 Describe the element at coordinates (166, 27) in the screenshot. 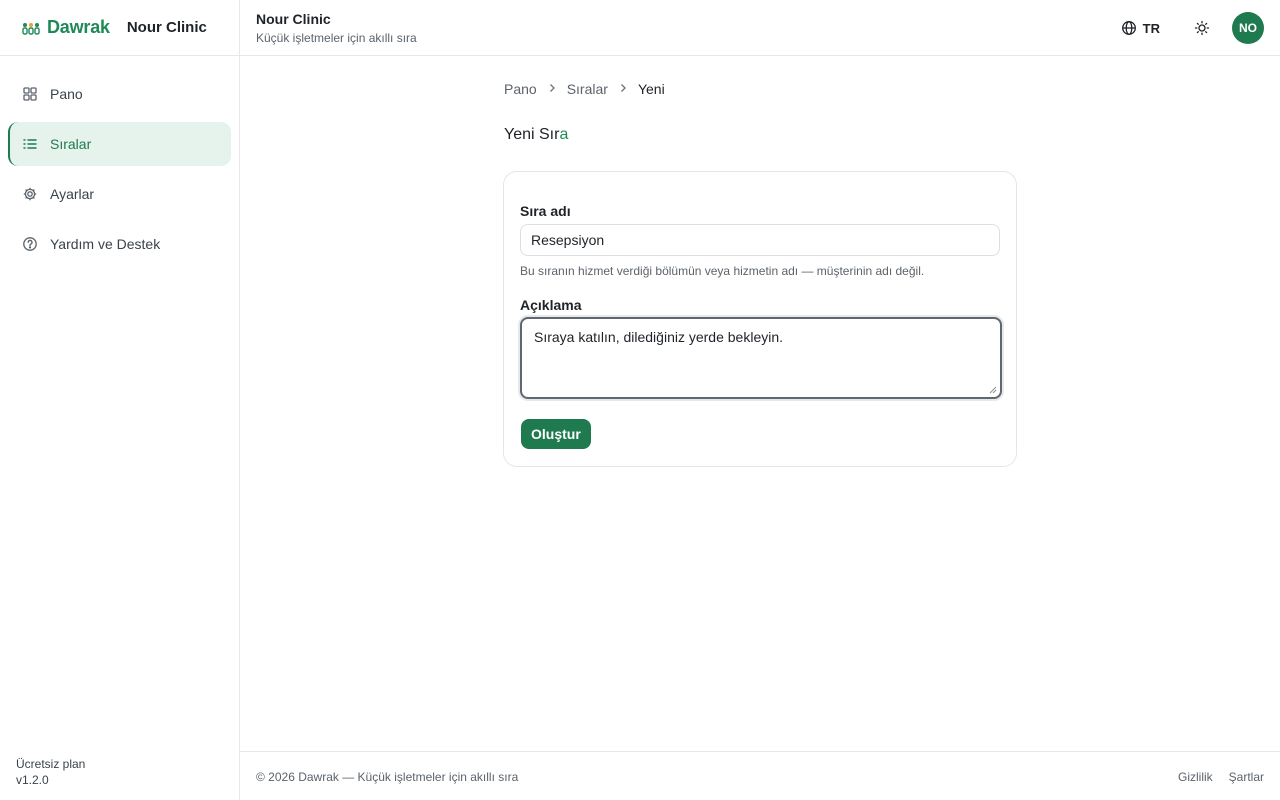

I see `clinic-name: Nour Clinic` at that location.